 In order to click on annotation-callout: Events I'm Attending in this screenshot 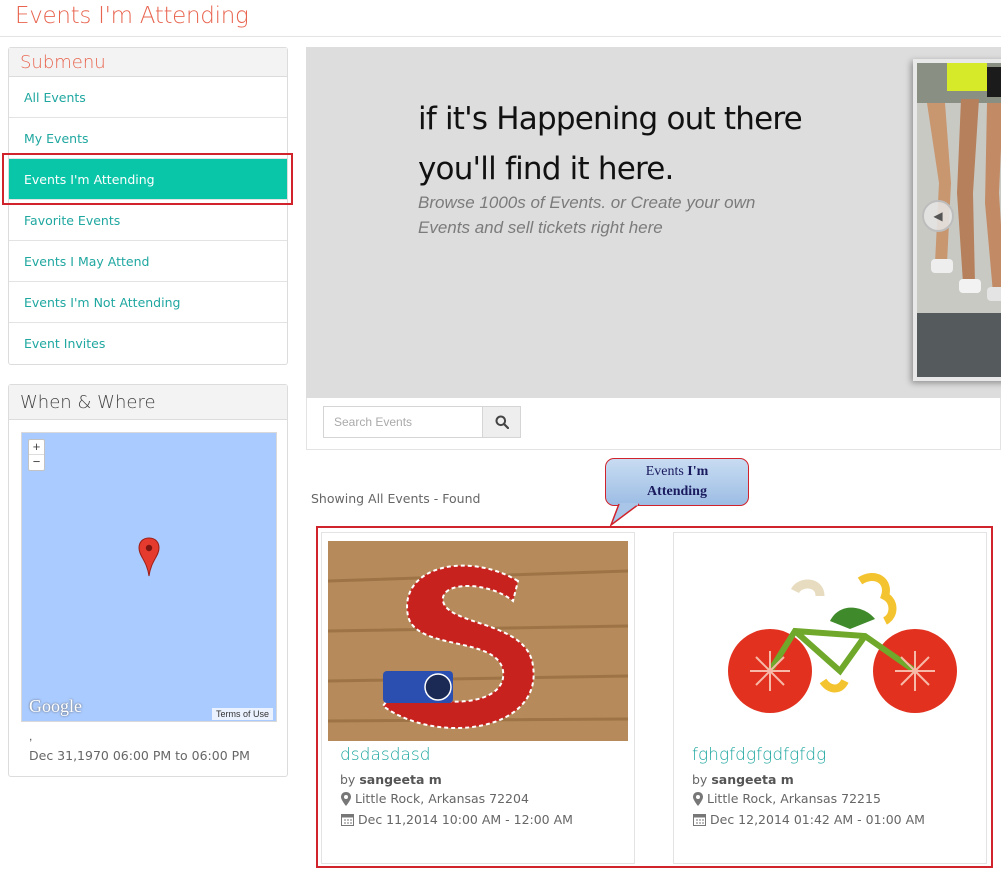, I will do `click(677, 482)`.